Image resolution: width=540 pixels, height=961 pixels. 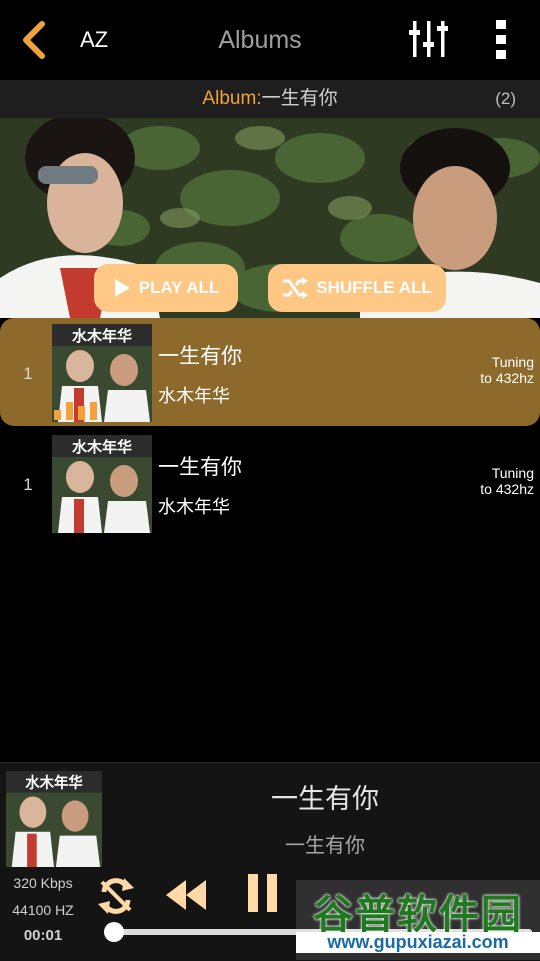 I want to click on album-name: 一生有你, so click(x=299, y=98).